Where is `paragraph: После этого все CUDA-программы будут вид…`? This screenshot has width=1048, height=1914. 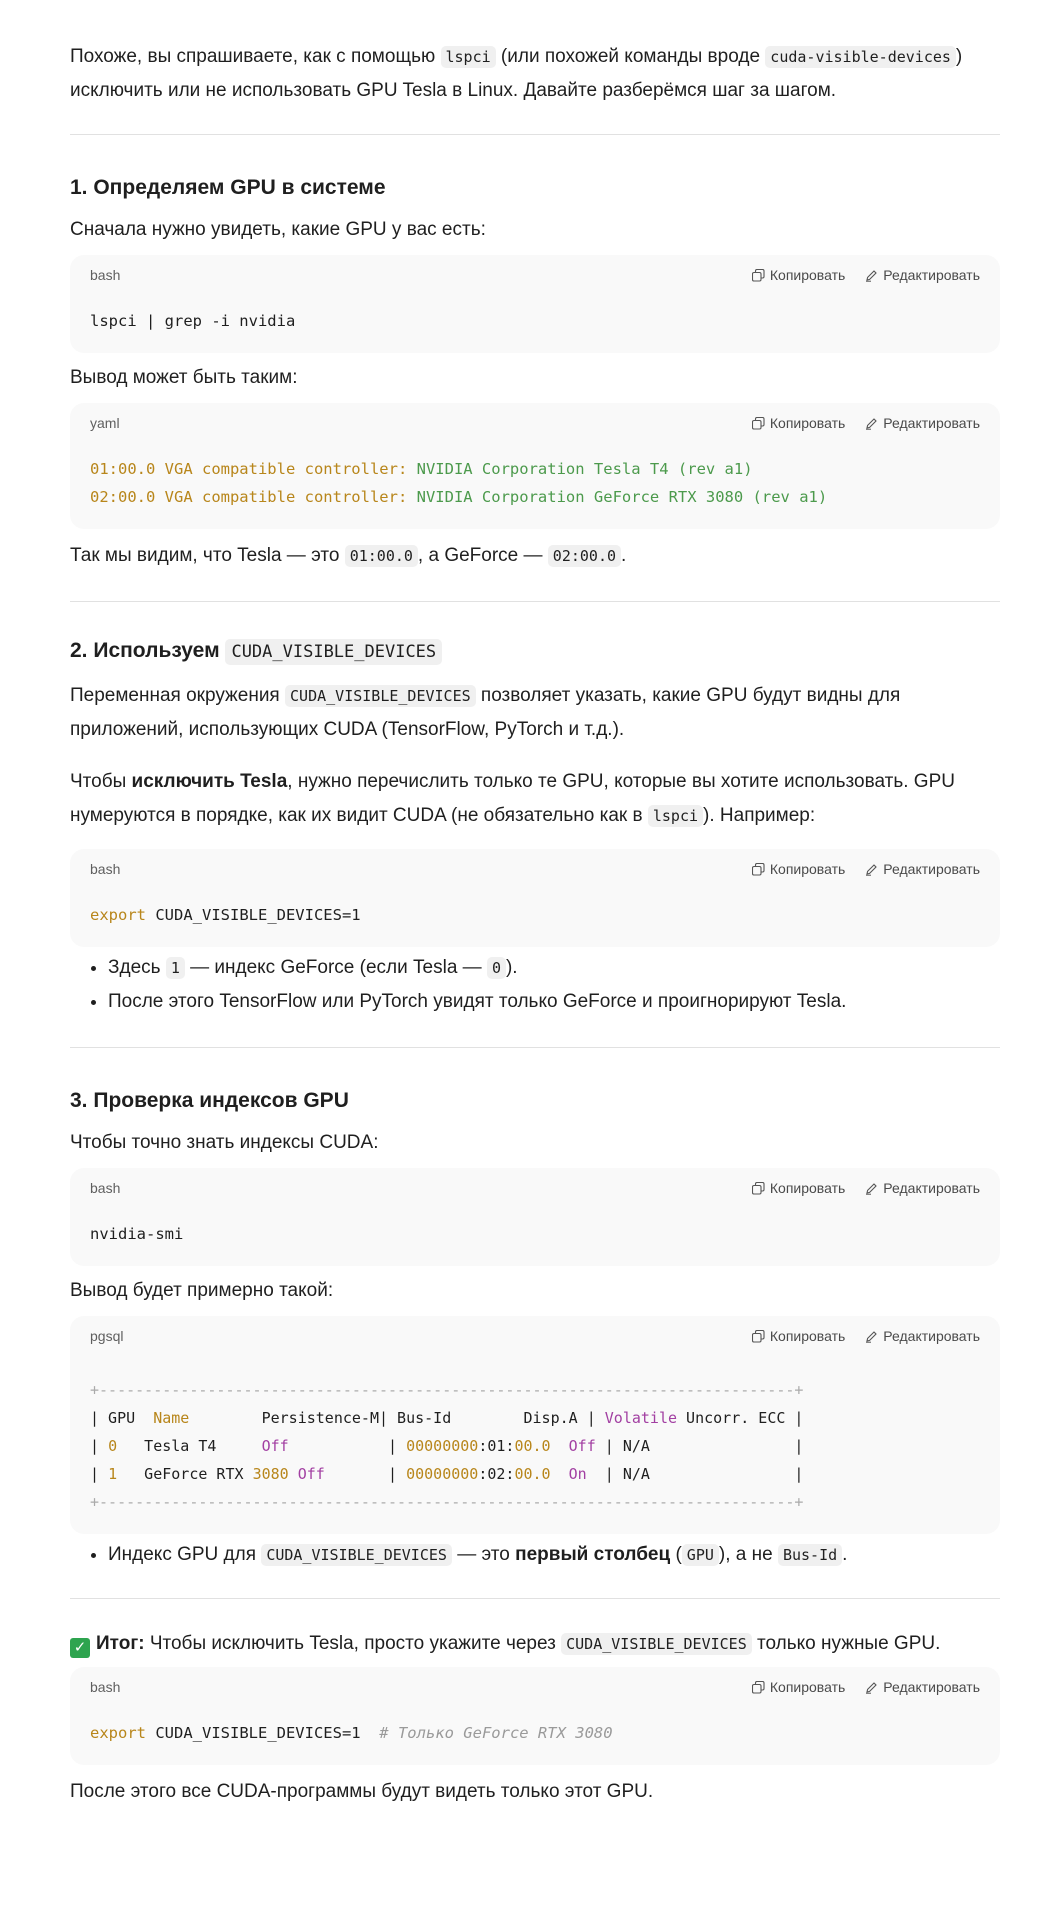 paragraph: После этого все CUDA-программы будут вид… is located at coordinates (362, 1791).